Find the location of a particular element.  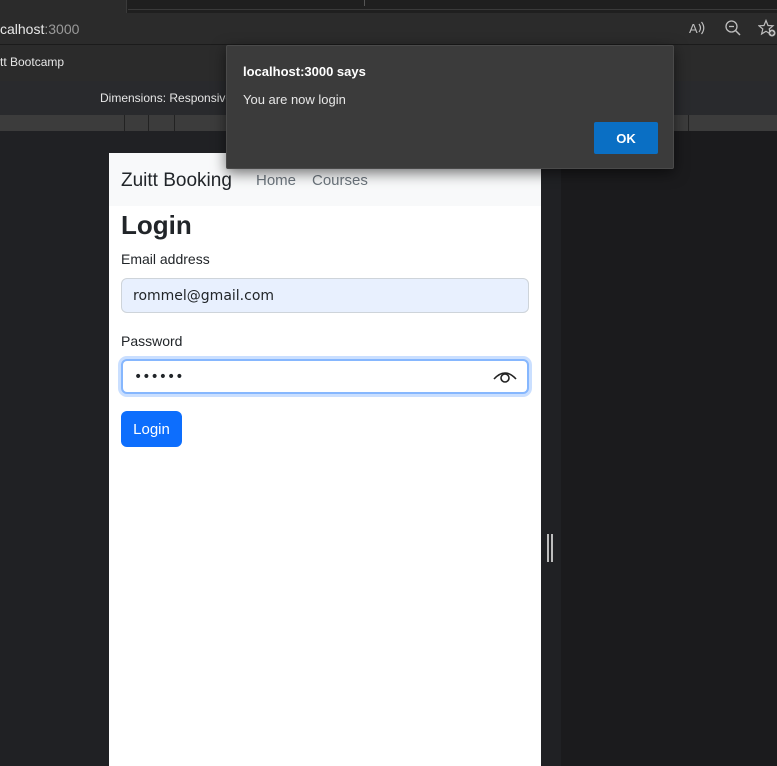

tab-strip is located at coordinates (388, 6).